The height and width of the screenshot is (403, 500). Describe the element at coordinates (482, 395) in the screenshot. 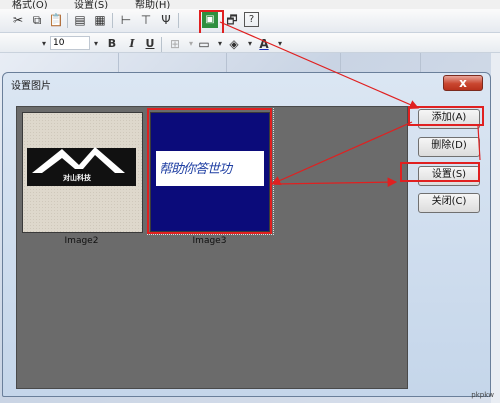

I see `watermark: pkpkw` at that location.